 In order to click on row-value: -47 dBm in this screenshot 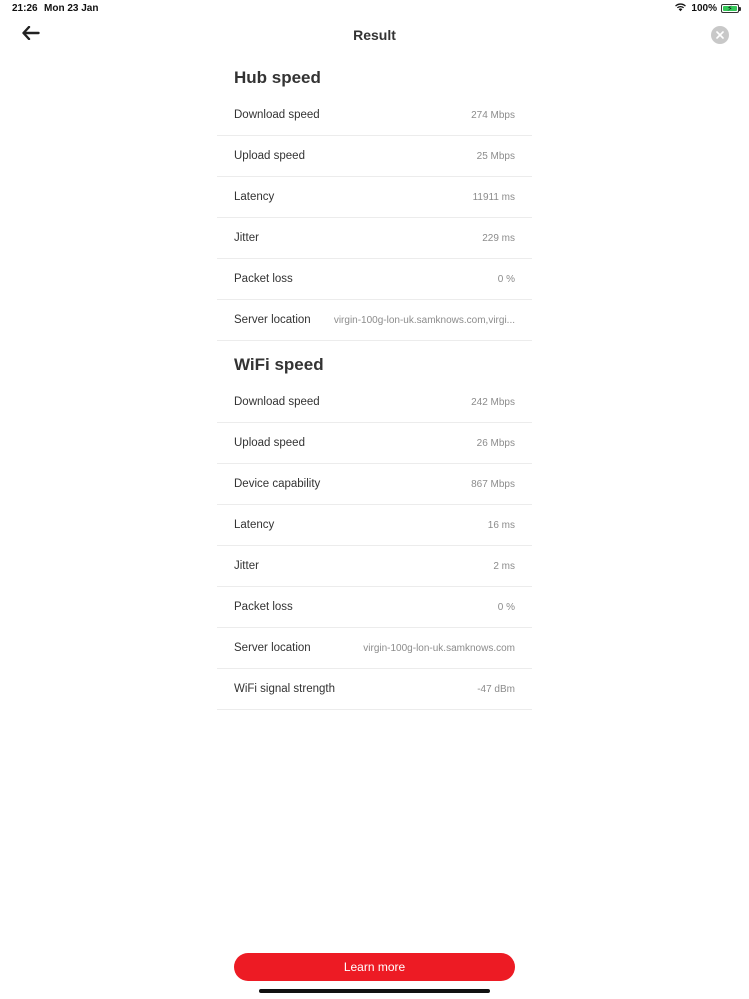, I will do `click(496, 689)`.